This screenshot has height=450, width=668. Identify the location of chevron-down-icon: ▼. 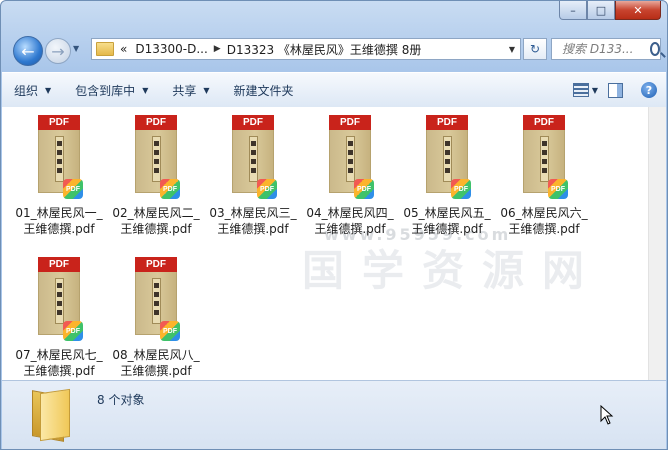
(145, 90).